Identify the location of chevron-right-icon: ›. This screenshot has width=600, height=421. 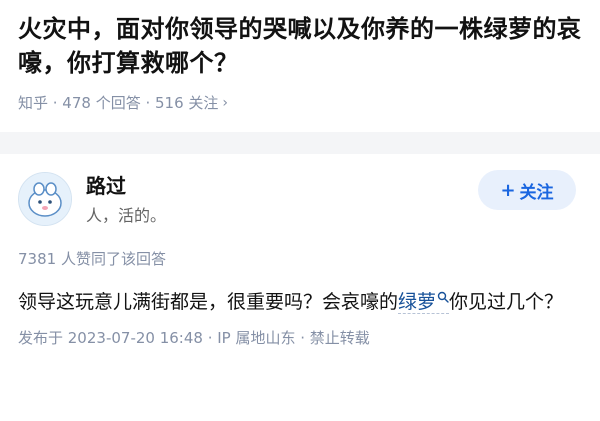
(225, 102).